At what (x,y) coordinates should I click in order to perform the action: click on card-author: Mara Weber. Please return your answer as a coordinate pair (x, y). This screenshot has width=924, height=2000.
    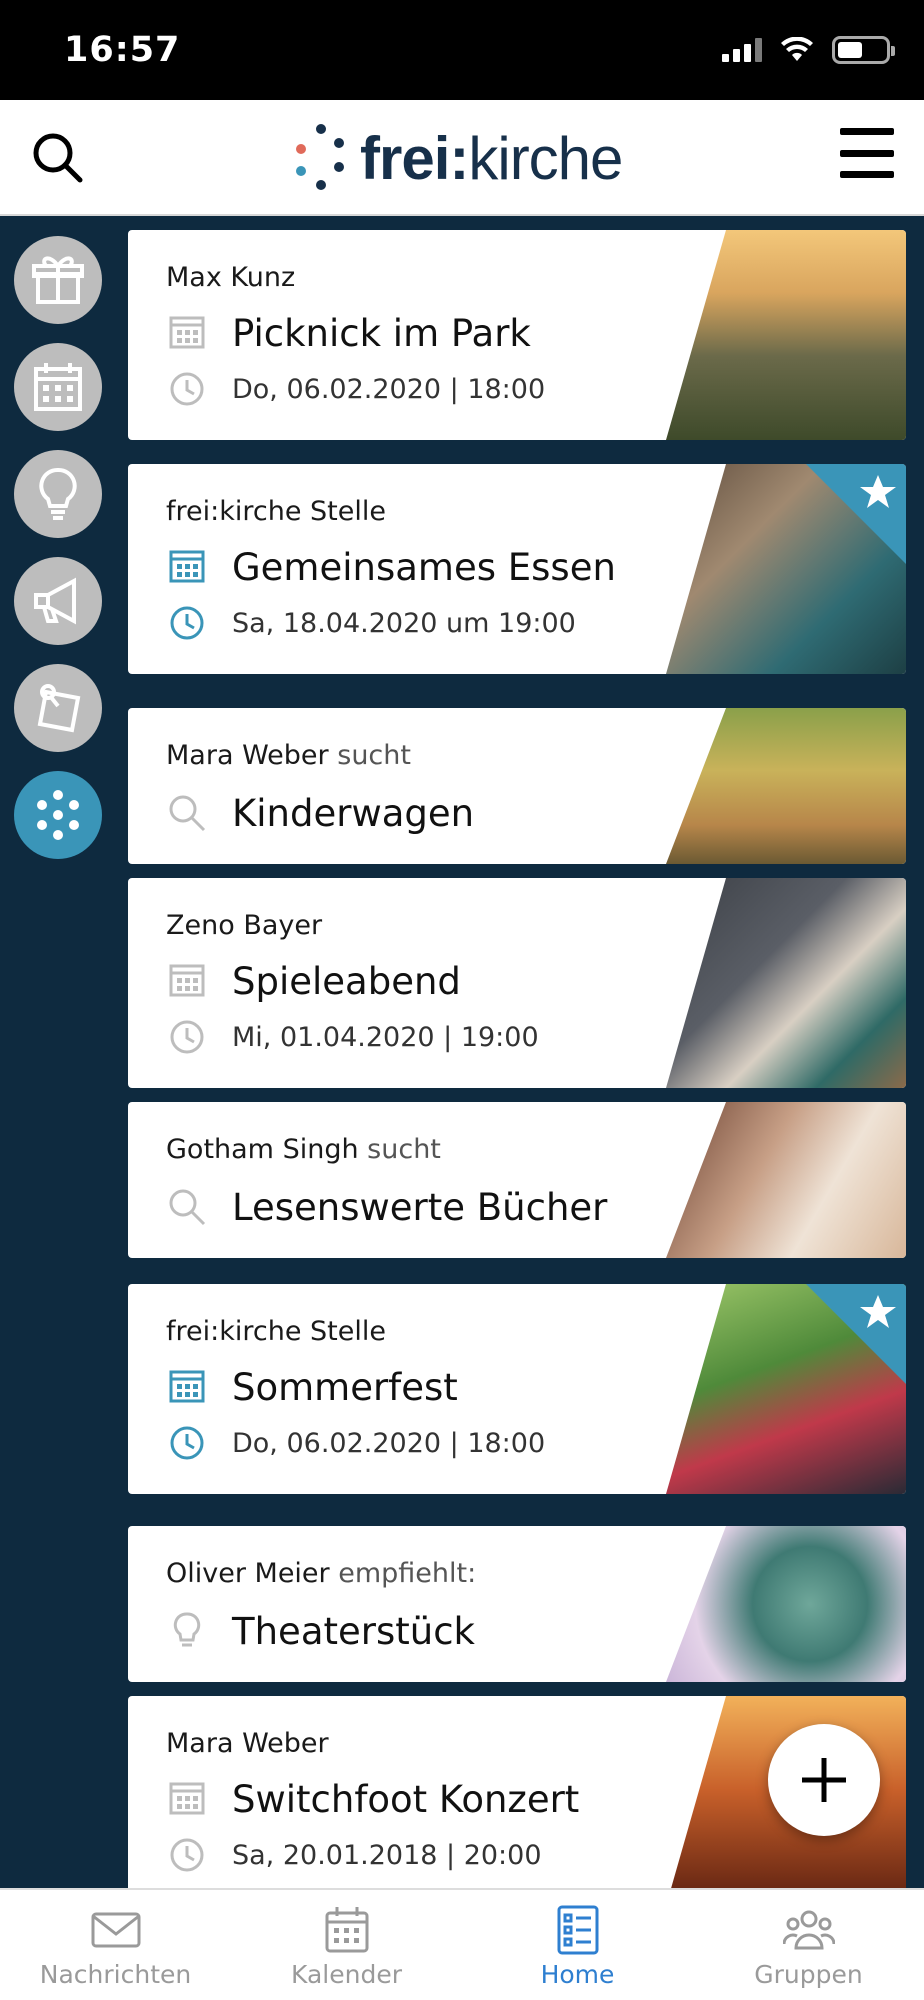
    Looking at the image, I should click on (247, 1743).